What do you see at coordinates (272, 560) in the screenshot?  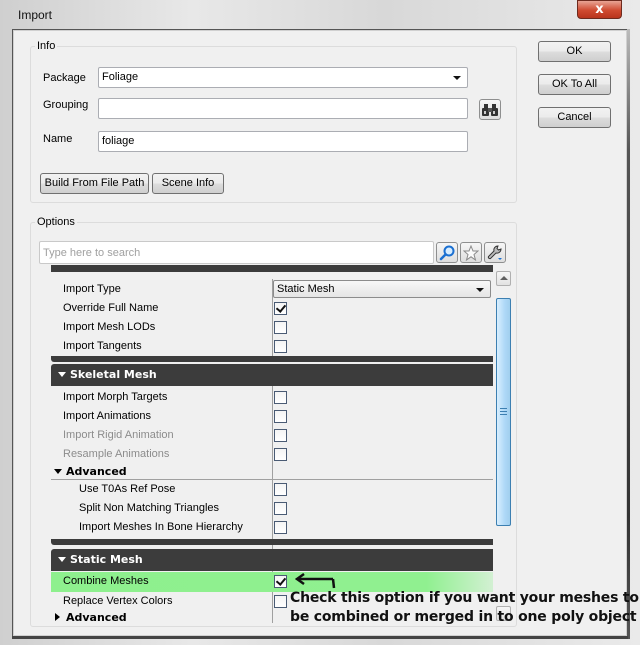 I see `category-header-static-mesh: Static Mesh` at bounding box center [272, 560].